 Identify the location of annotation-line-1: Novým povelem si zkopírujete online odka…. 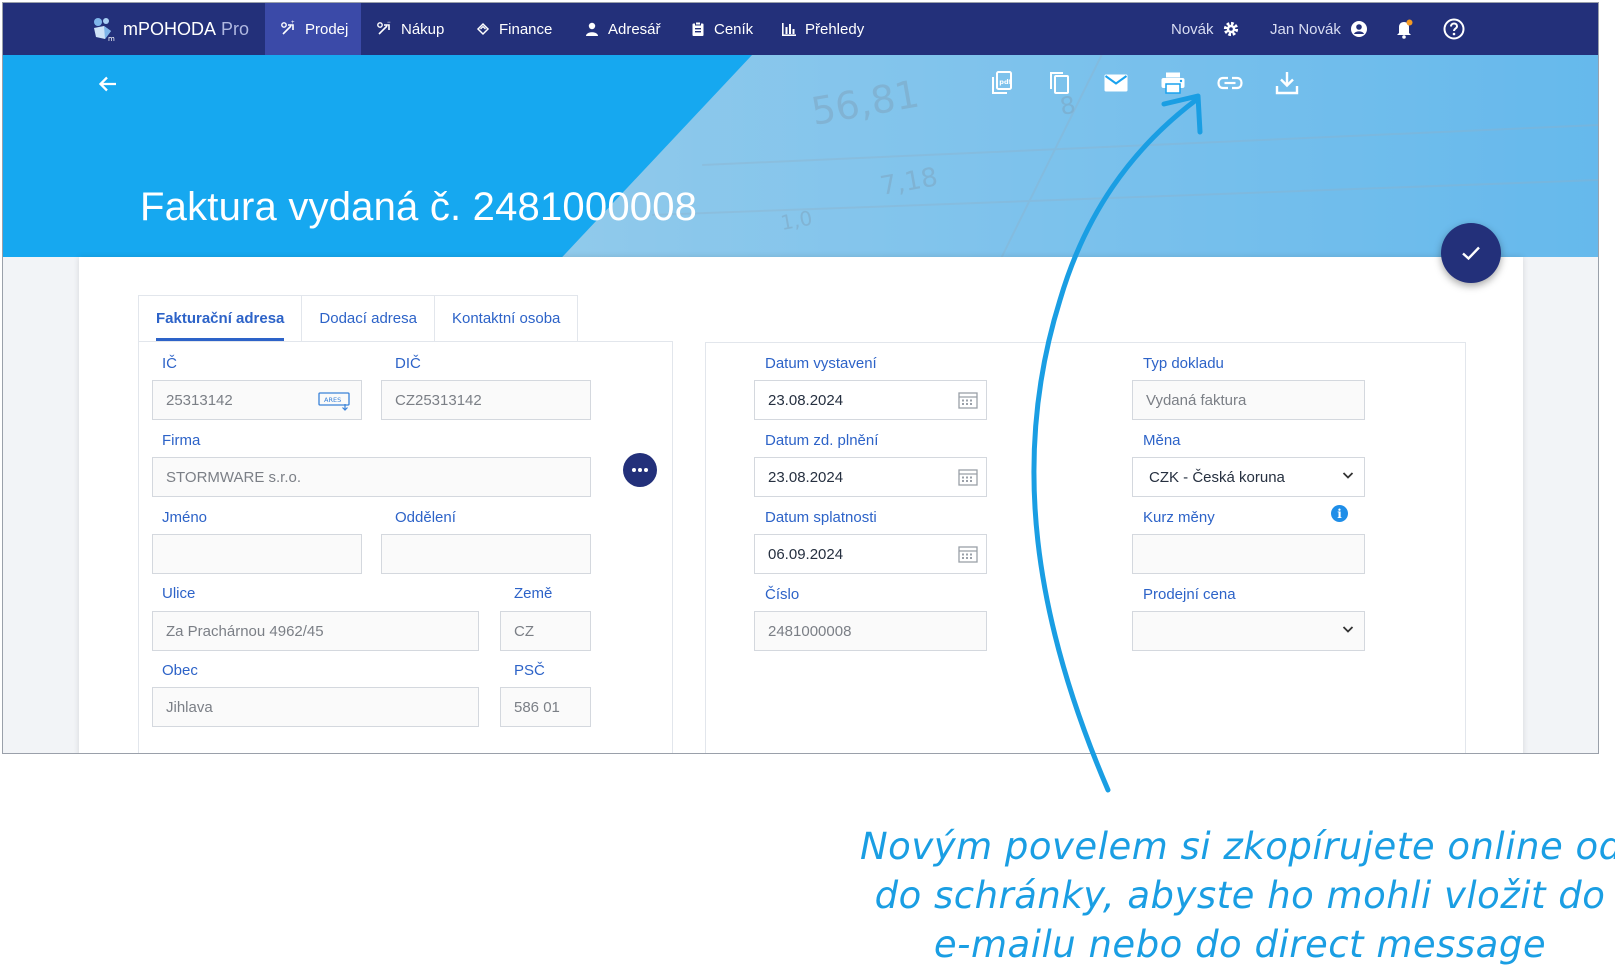
(1237, 846).